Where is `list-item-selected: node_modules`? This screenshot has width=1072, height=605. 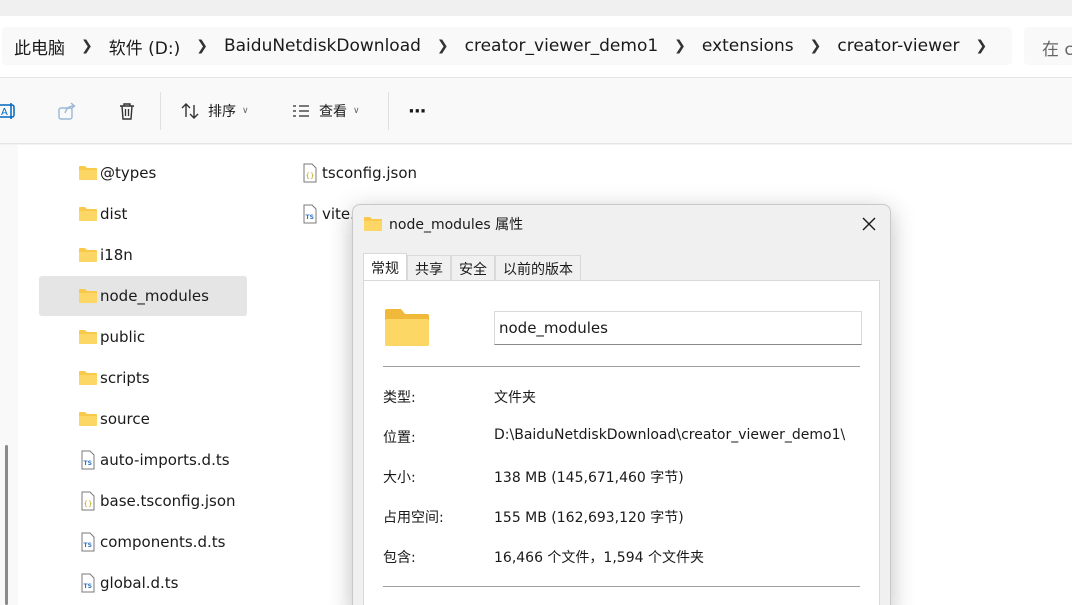
list-item-selected: node_modules is located at coordinates (143, 296).